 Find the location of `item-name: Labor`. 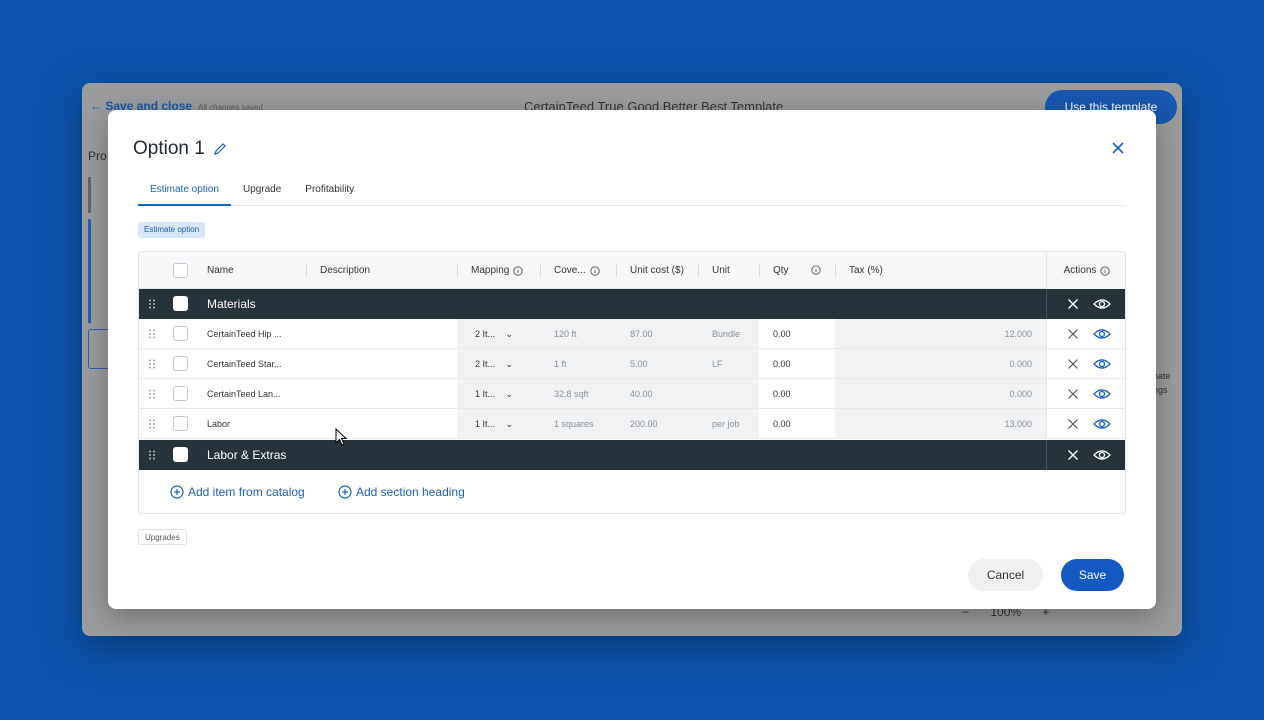

item-name: Labor is located at coordinates (218, 424).